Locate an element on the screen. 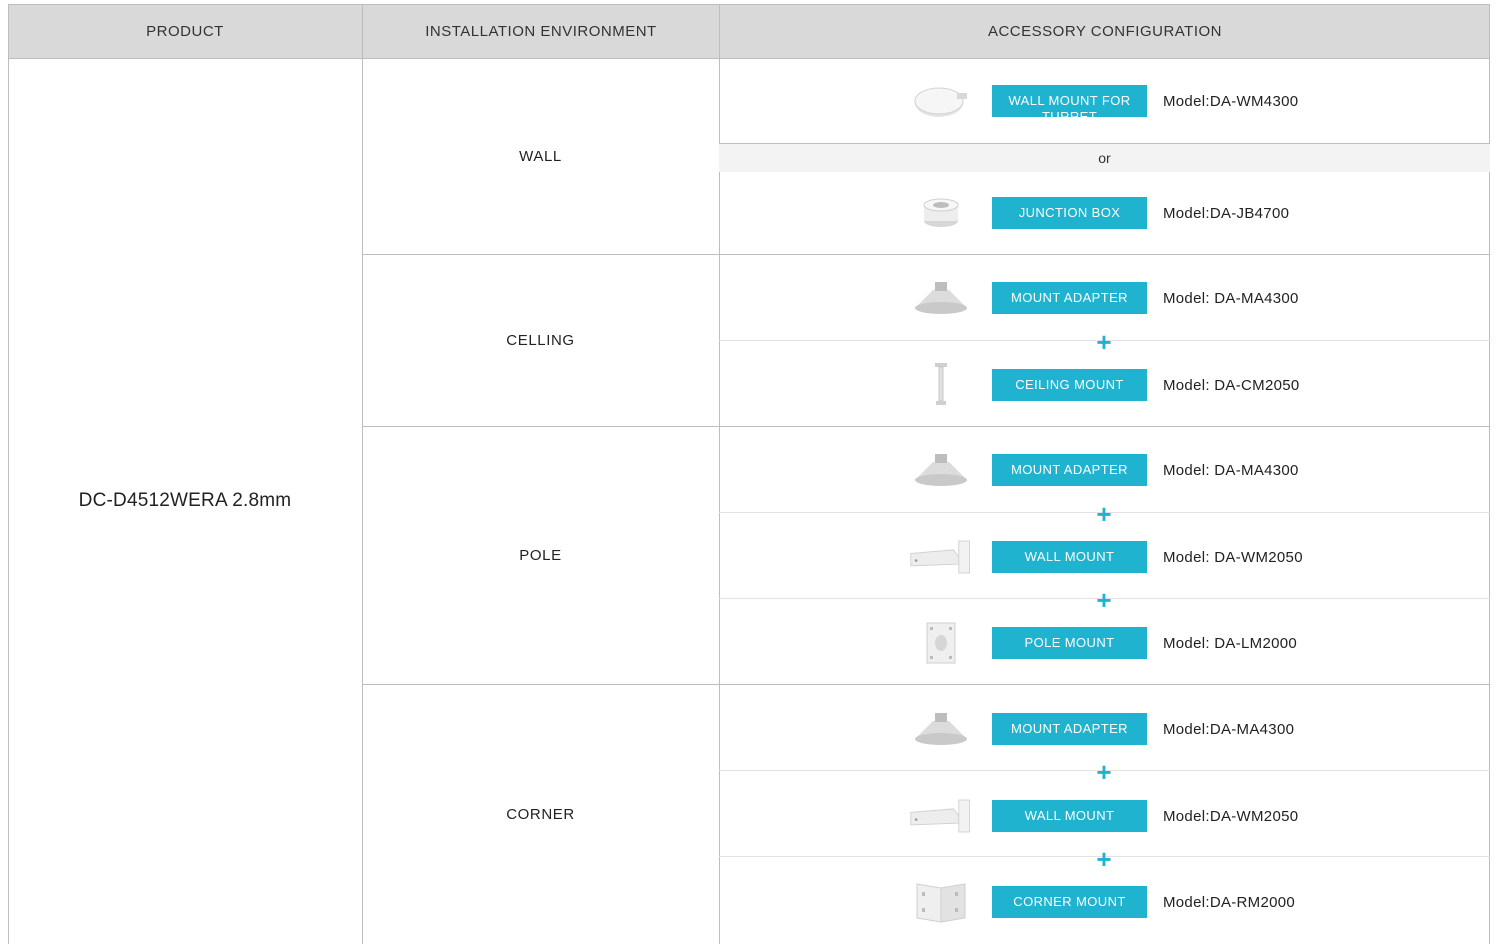  accessory-row: POLE MOUNT Model: DA-LM2000 is located at coordinates (1104, 643).